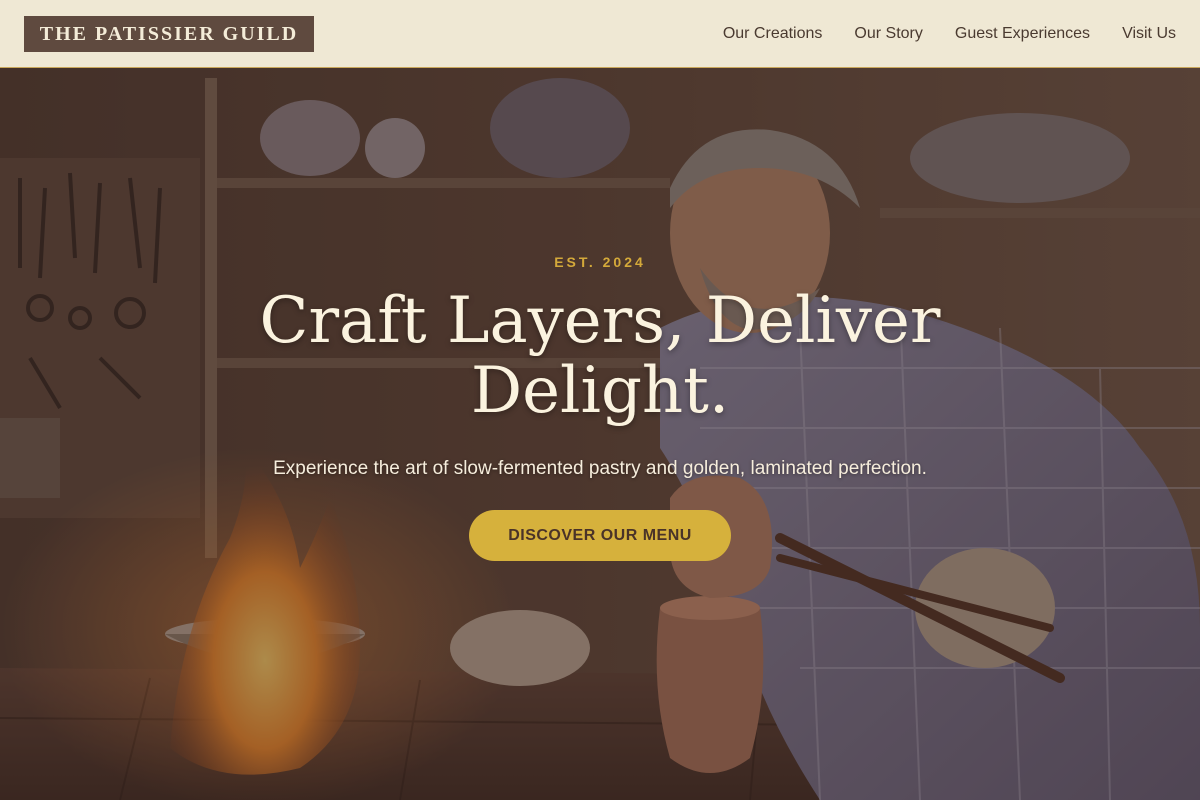 The height and width of the screenshot is (800, 1200). Describe the element at coordinates (600, 262) in the screenshot. I see `hero-eyebrow: EST. 2024` at that location.